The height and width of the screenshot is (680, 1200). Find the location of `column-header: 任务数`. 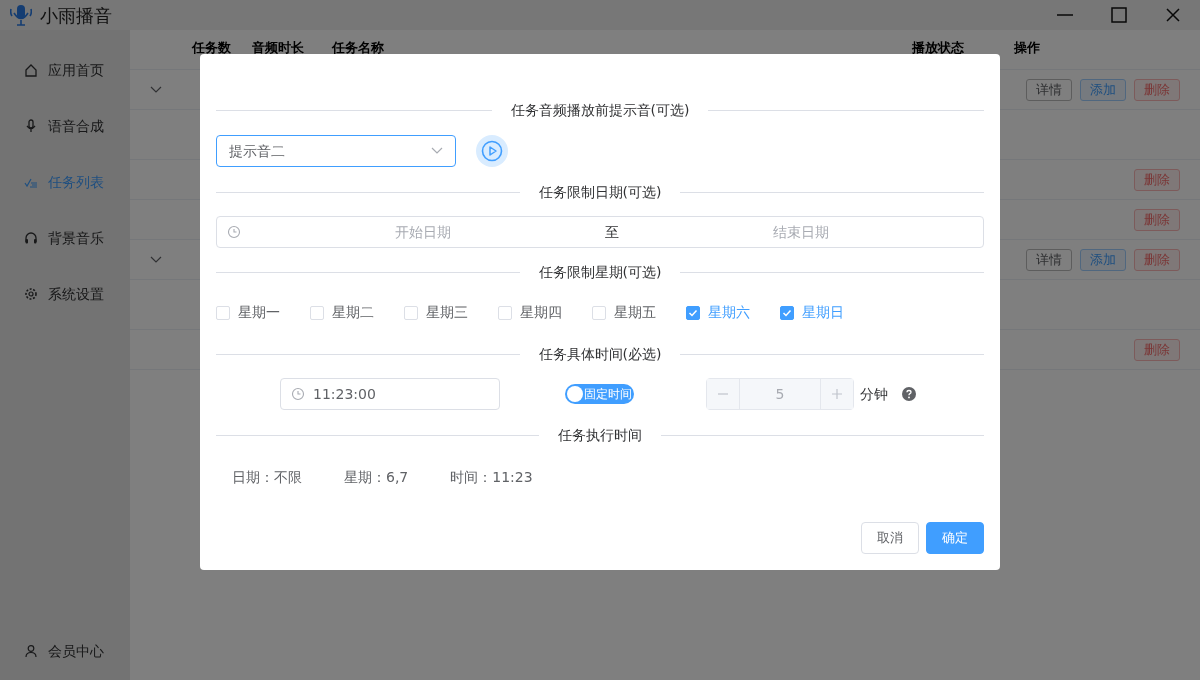

column-header: 任务数 is located at coordinates (211, 48).